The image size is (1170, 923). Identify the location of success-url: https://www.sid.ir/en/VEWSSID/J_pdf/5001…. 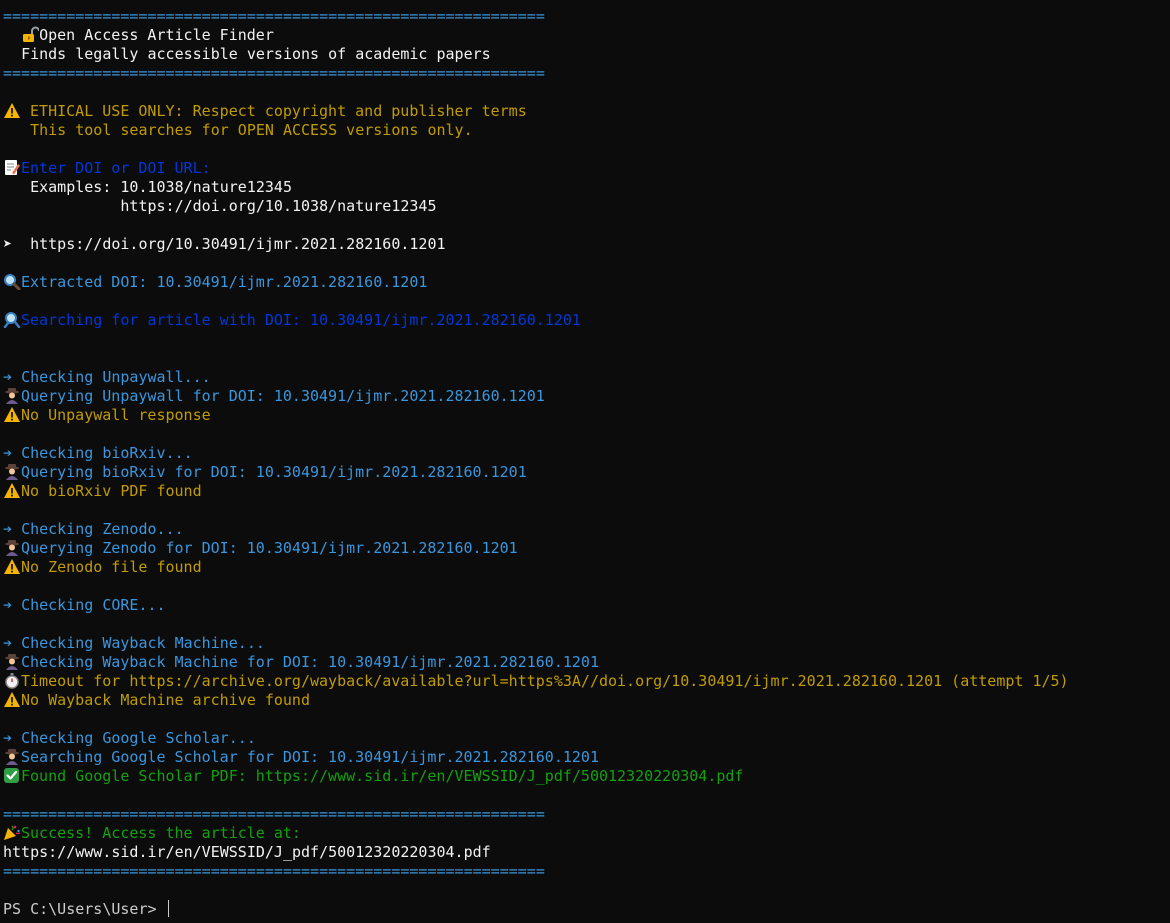
(247, 852).